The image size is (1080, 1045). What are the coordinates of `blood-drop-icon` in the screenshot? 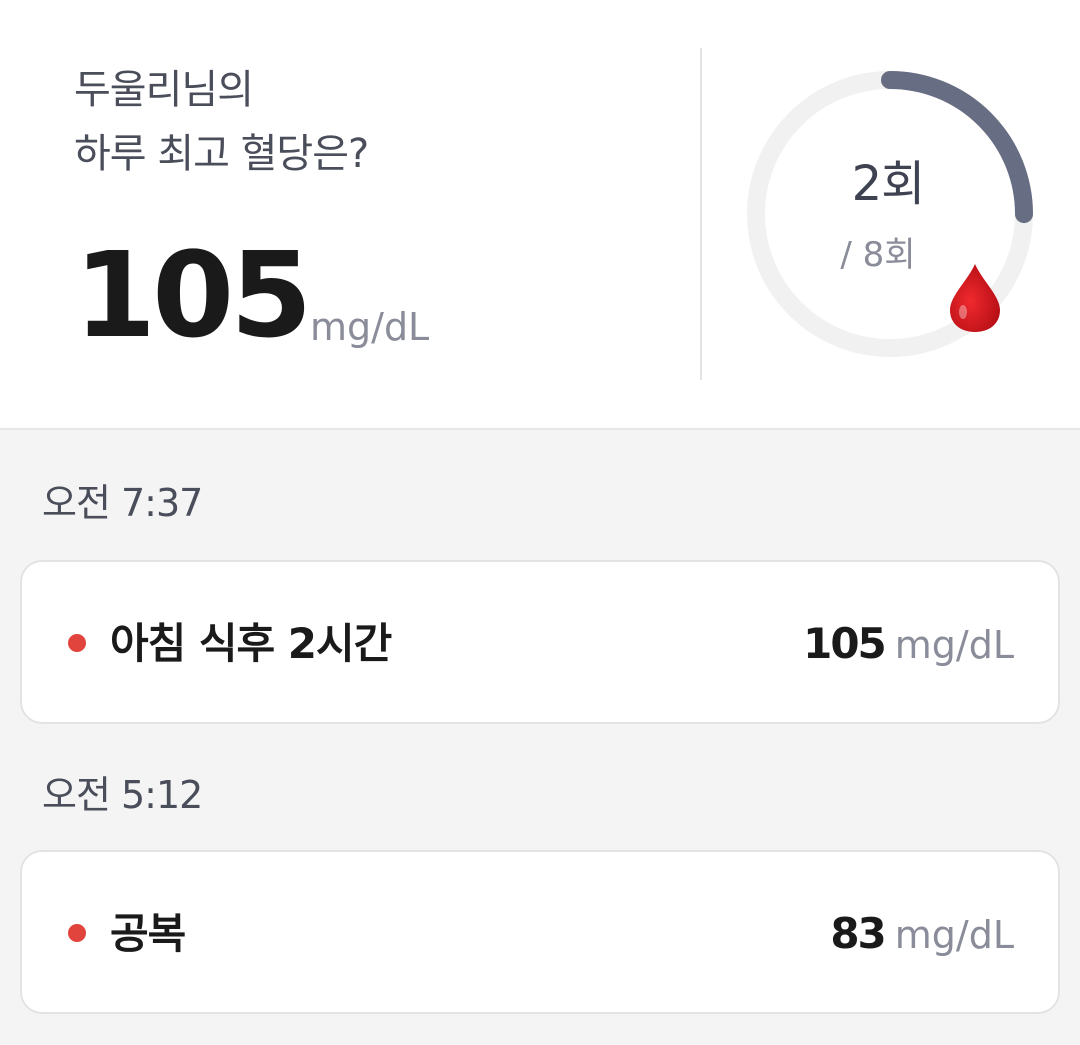 It's located at (975, 298).